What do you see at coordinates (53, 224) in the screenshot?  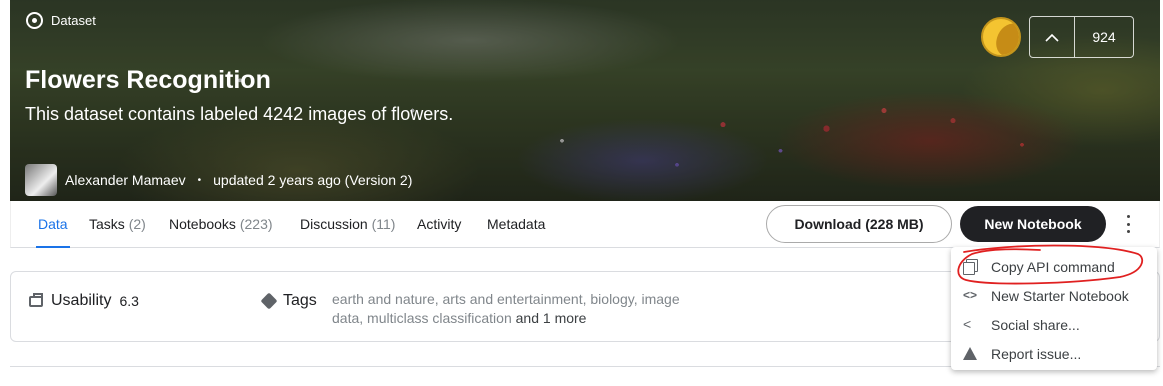 I see `tab-label: Data` at bounding box center [53, 224].